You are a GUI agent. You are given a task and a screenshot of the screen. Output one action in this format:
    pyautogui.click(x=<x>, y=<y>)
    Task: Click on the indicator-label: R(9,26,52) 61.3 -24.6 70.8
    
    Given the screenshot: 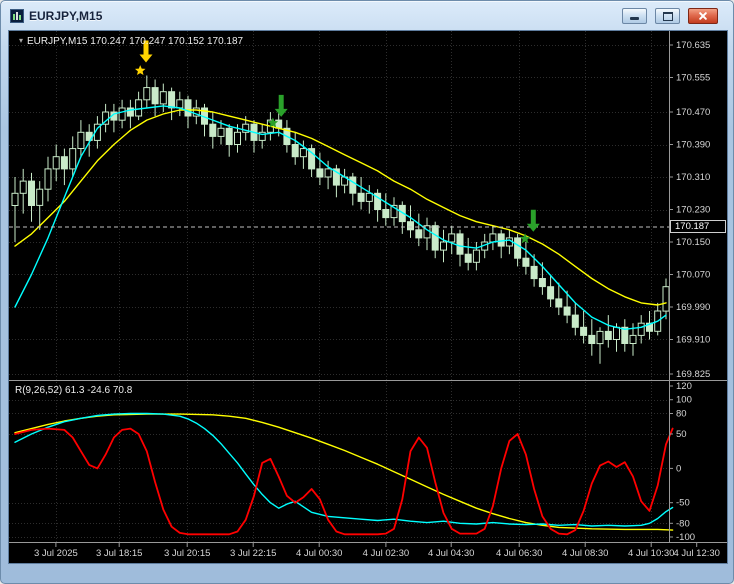 What is the action you would take?
    pyautogui.click(x=74, y=390)
    